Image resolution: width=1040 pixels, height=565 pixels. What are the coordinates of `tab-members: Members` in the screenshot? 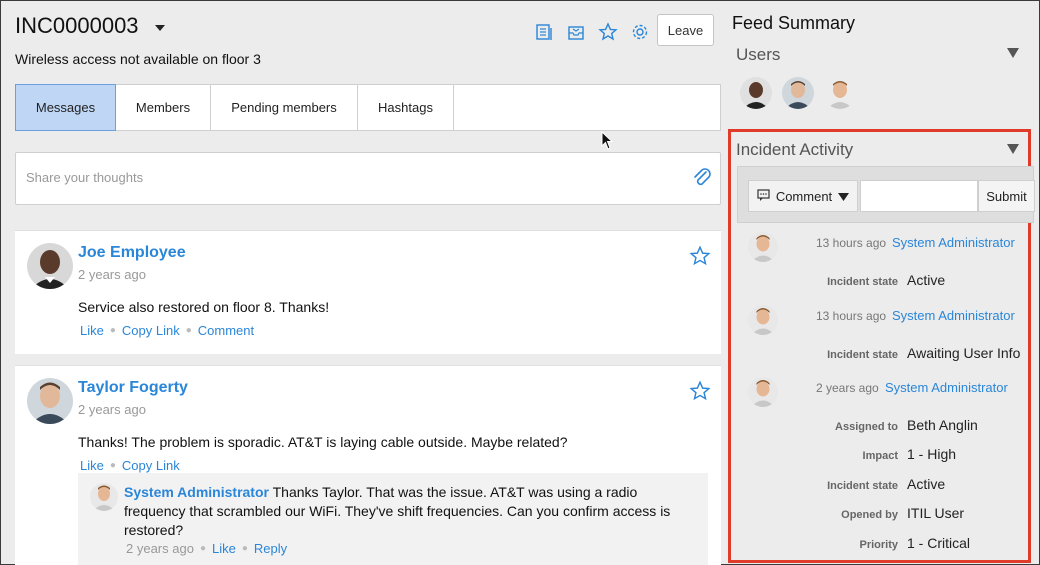 It's located at (163, 107).